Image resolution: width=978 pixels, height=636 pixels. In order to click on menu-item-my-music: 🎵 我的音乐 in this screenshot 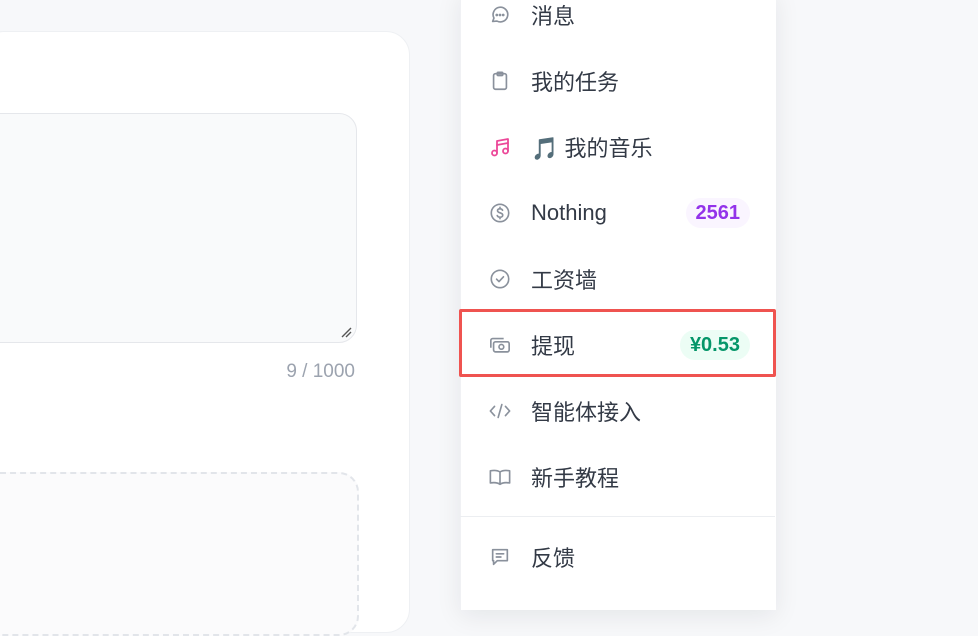, I will do `click(618, 147)`.